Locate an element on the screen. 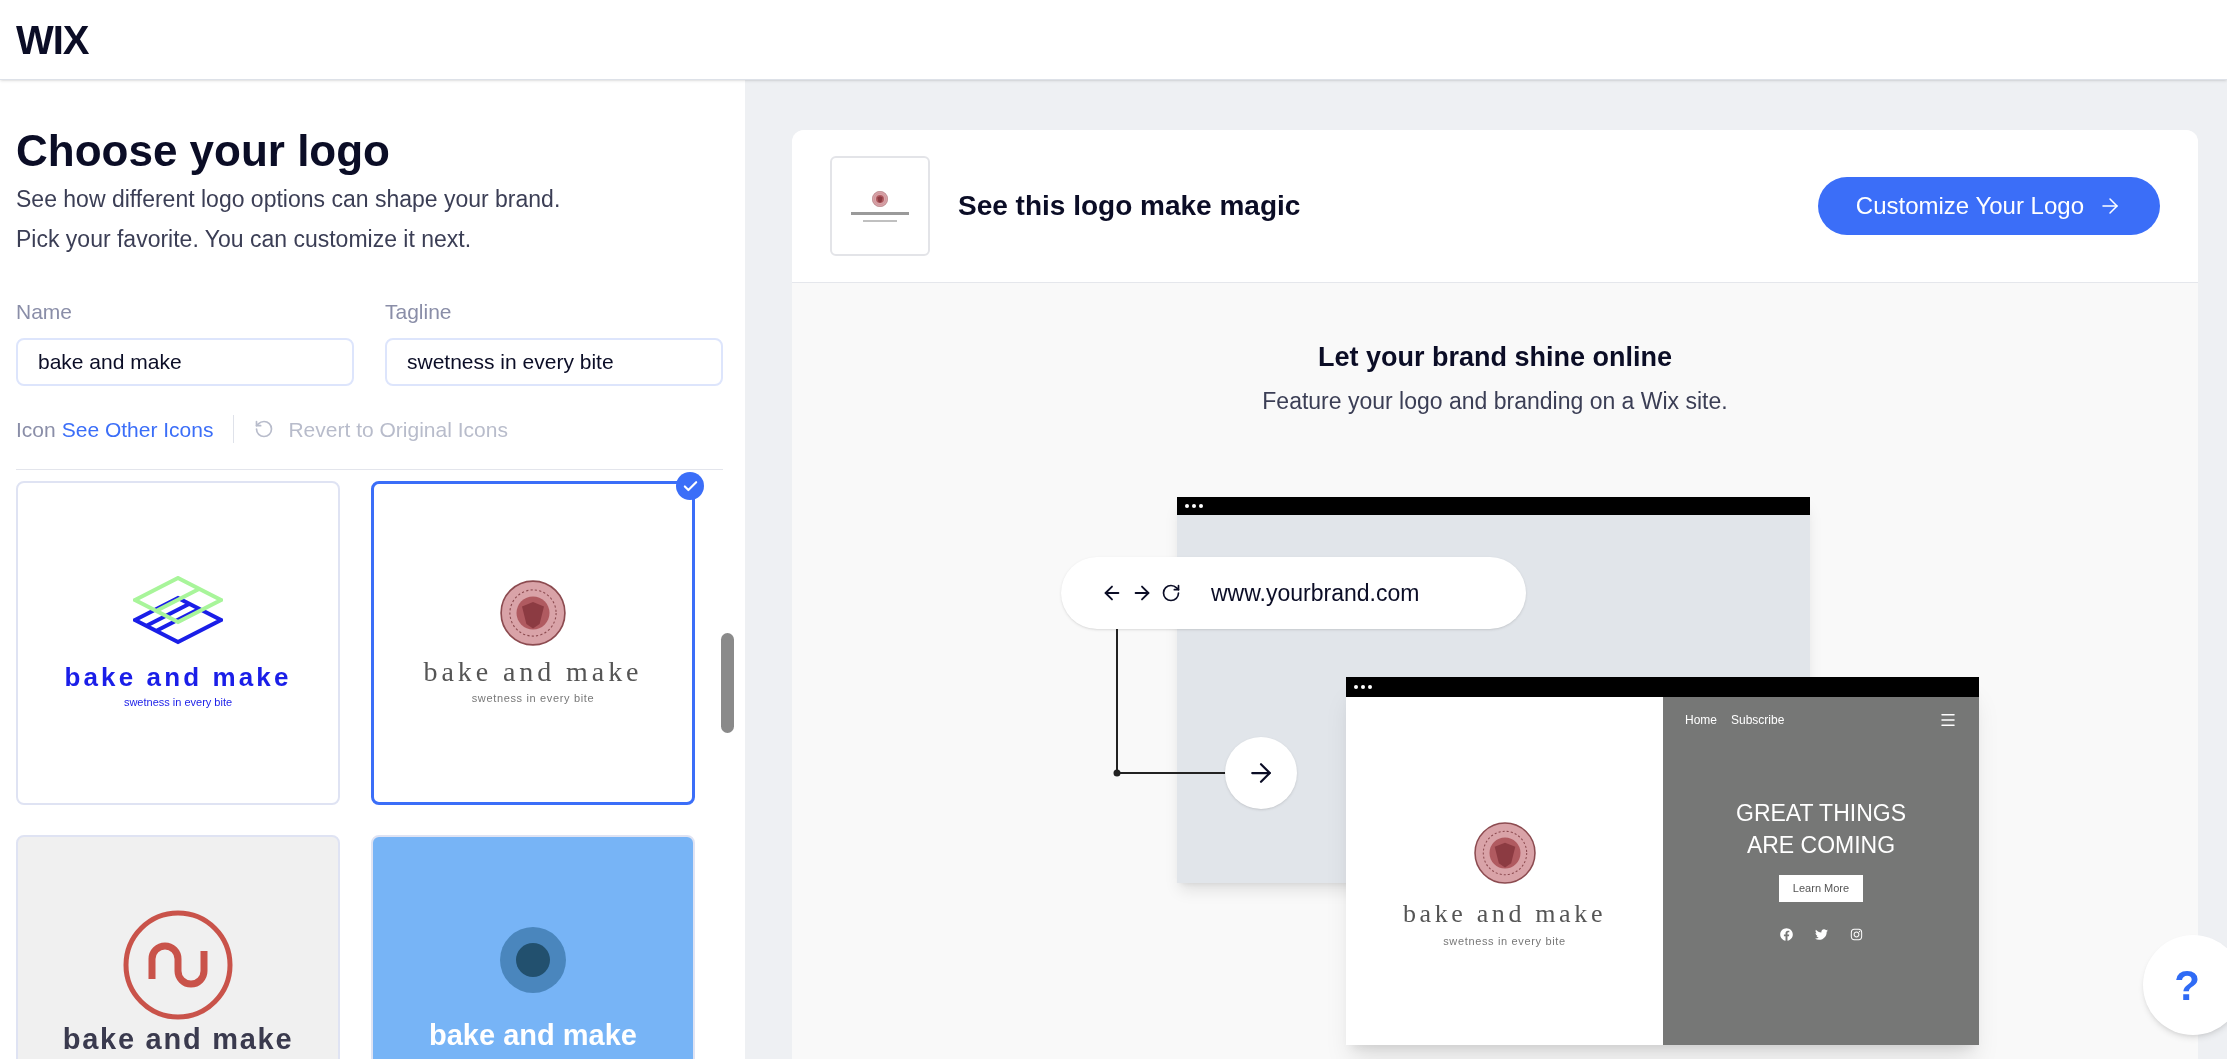 The image size is (2227, 1059). field-label: Name is located at coordinates (45, 312).